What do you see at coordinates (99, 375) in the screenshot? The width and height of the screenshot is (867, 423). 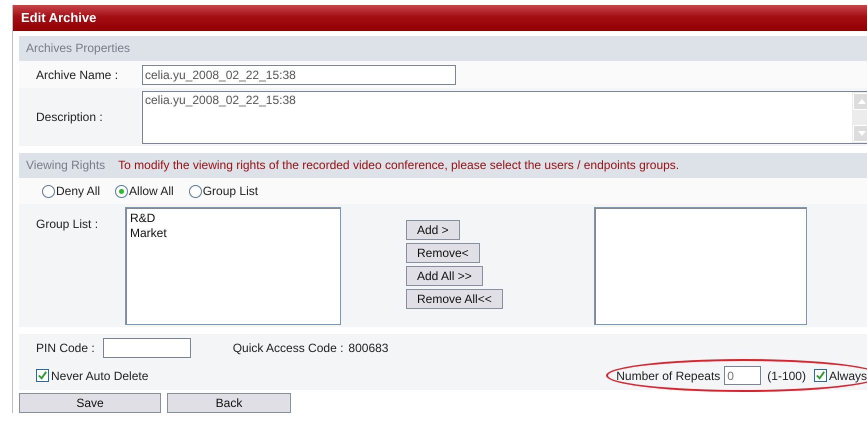 I see `checkbox-label: Never Auto Delete` at bounding box center [99, 375].